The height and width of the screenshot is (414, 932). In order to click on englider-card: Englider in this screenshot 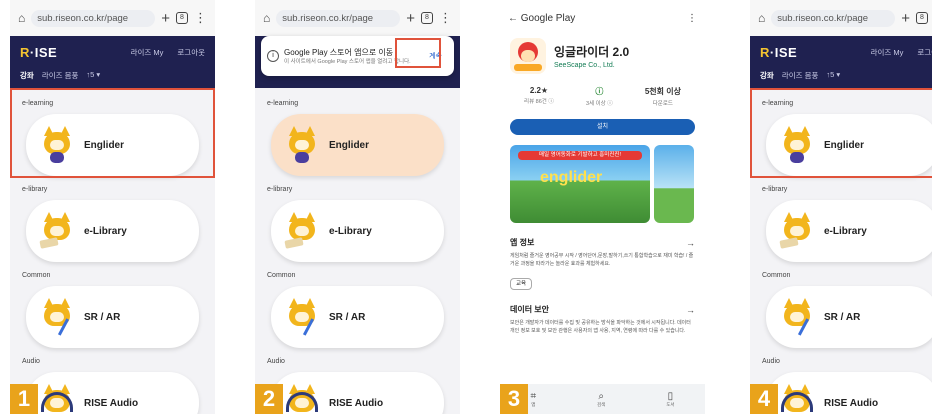, I will do `click(357, 145)`.